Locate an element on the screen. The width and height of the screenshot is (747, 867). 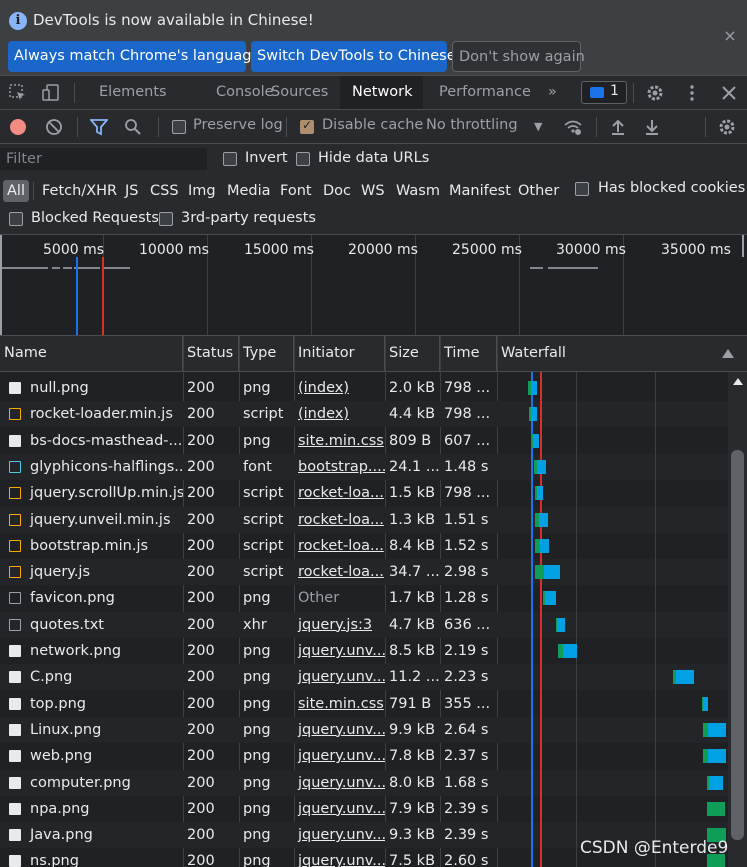
table-row: web.png 200 png jquery.unv... 7.8 kB 2.37 s is located at coordinates (364, 756).